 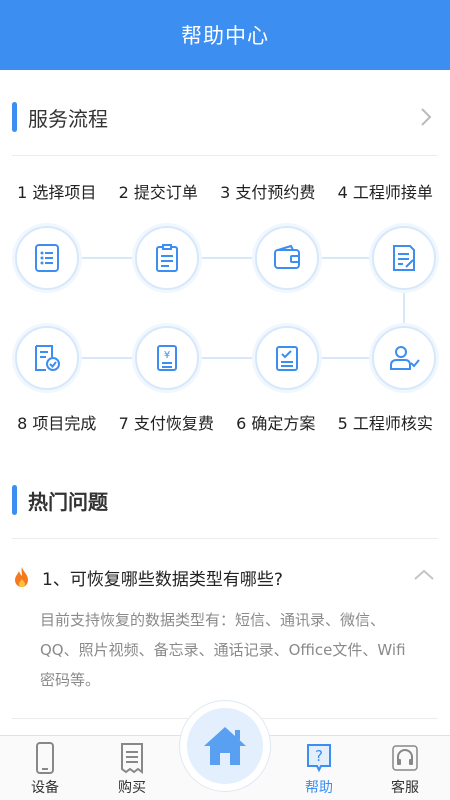 I want to click on chevron-right-icon, so click(x=426, y=117).